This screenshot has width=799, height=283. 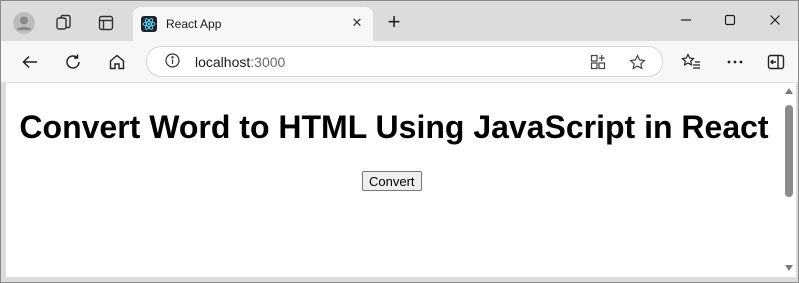 I want to click on refresh-icon, so click(x=73, y=62).